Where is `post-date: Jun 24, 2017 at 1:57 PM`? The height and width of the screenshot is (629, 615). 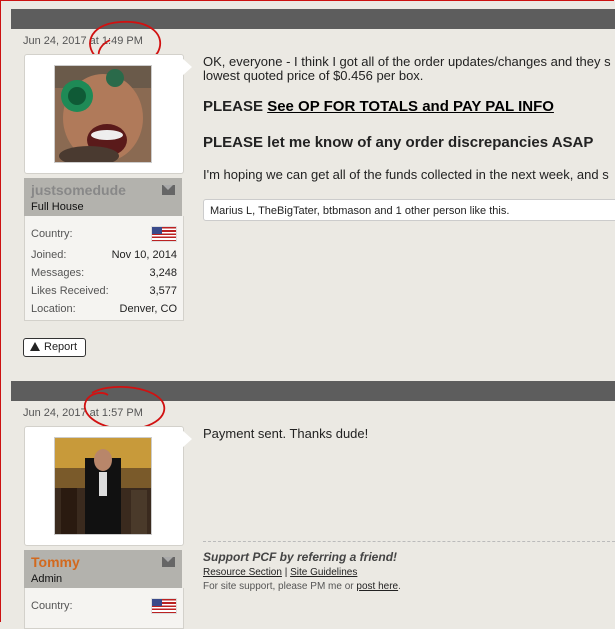
post-date: Jun 24, 2017 at 1:57 PM is located at coordinates (83, 413).